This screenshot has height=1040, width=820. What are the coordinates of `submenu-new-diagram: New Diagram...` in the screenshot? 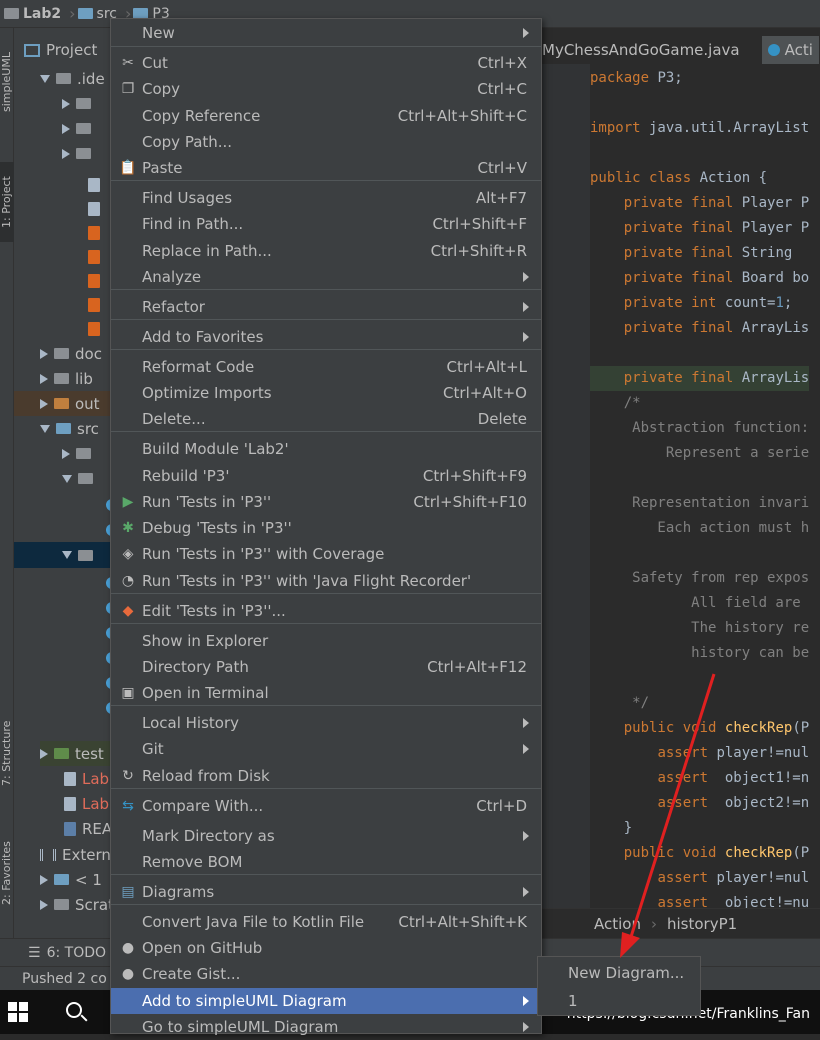 It's located at (619, 973).